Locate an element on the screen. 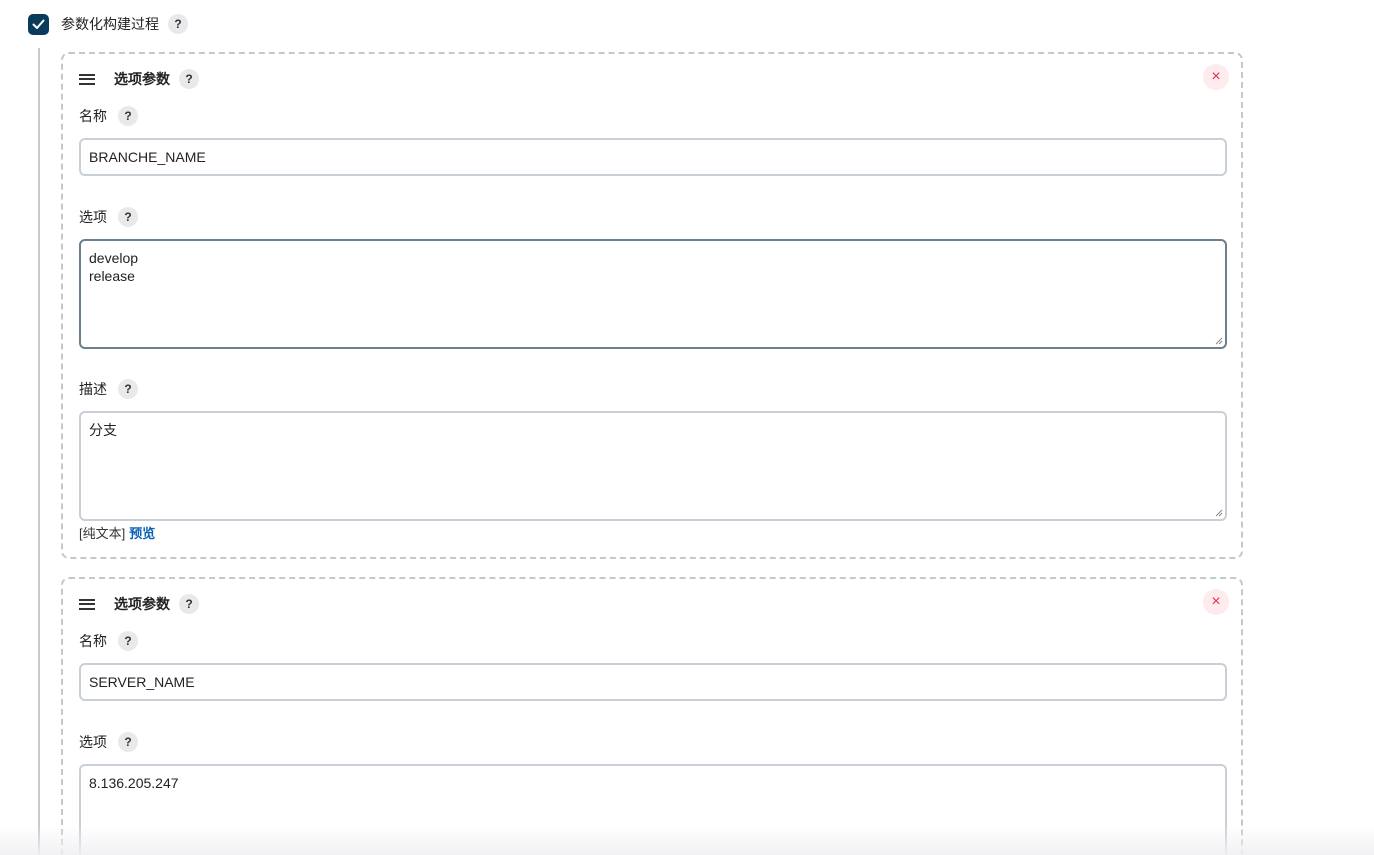 This screenshot has width=1374, height=855. name-input: SERVER_NAME is located at coordinates (653, 682).